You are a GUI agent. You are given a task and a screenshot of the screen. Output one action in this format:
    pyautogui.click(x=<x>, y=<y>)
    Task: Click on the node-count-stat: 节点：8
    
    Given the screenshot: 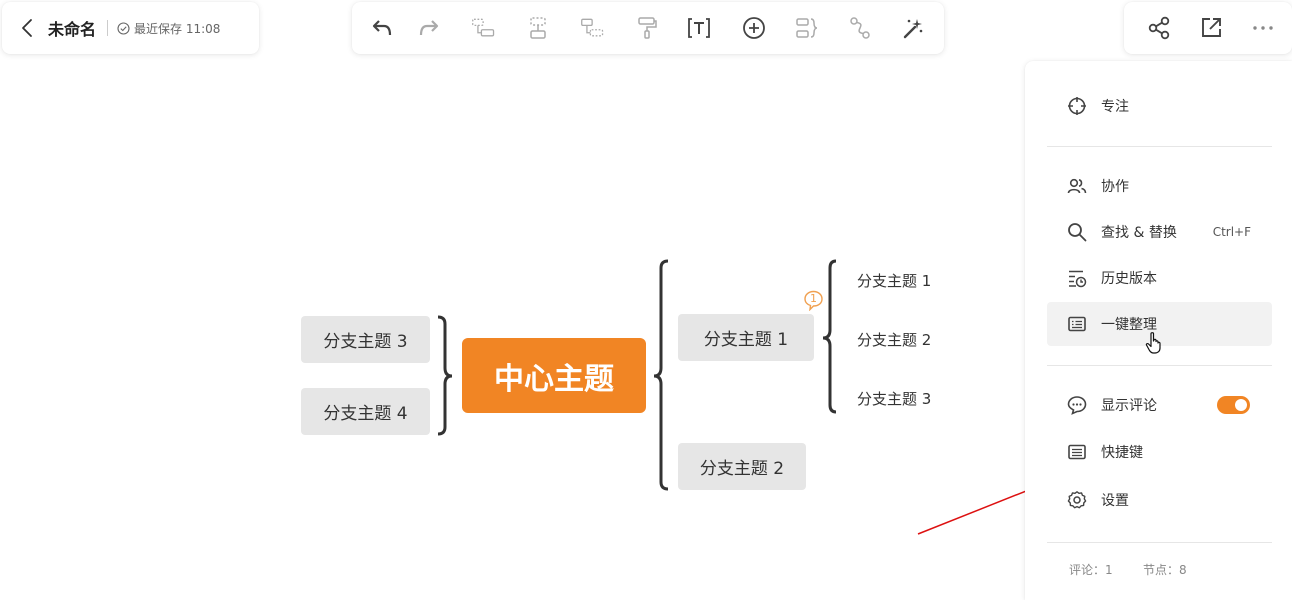 What is the action you would take?
    pyautogui.click(x=1165, y=570)
    